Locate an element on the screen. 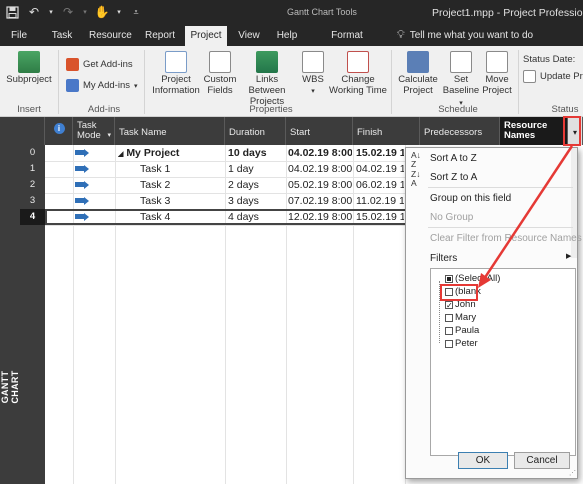 This screenshot has width=583, height=484. finish-cell: 06.02.19 17 is located at coordinates (380, 185).